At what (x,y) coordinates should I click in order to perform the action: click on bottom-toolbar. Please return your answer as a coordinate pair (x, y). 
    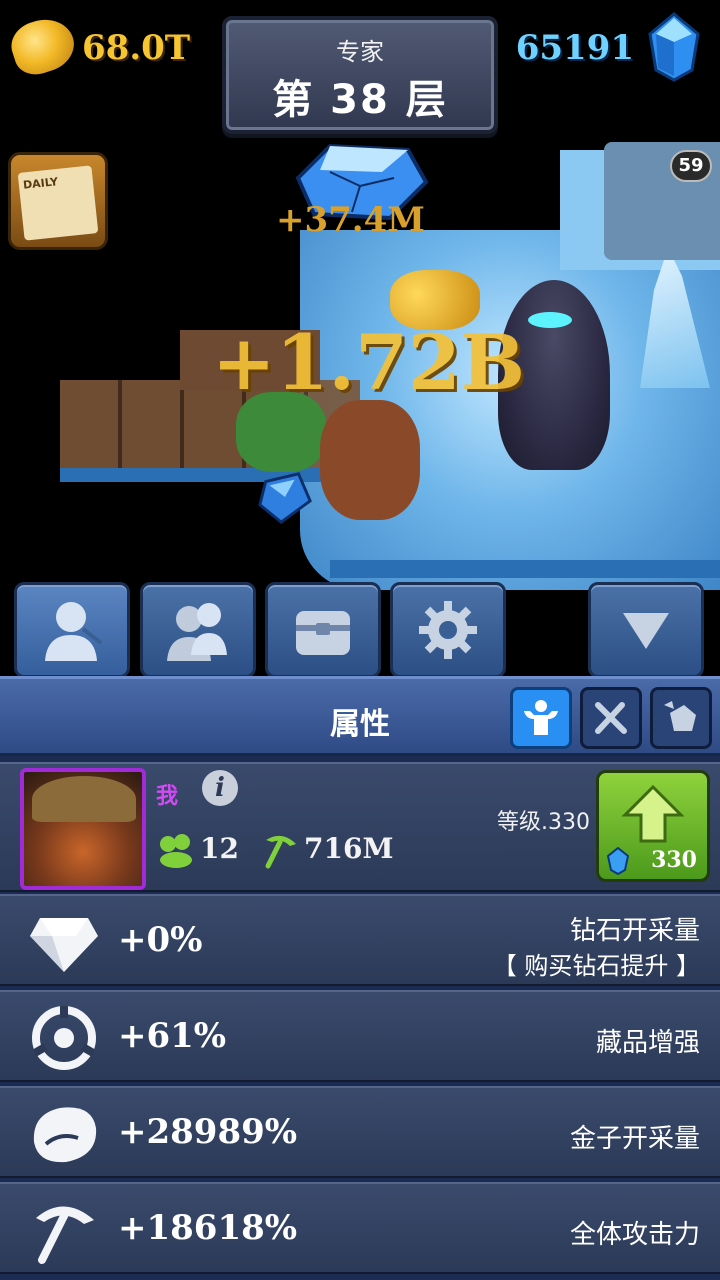
    Looking at the image, I should click on (360, 630).